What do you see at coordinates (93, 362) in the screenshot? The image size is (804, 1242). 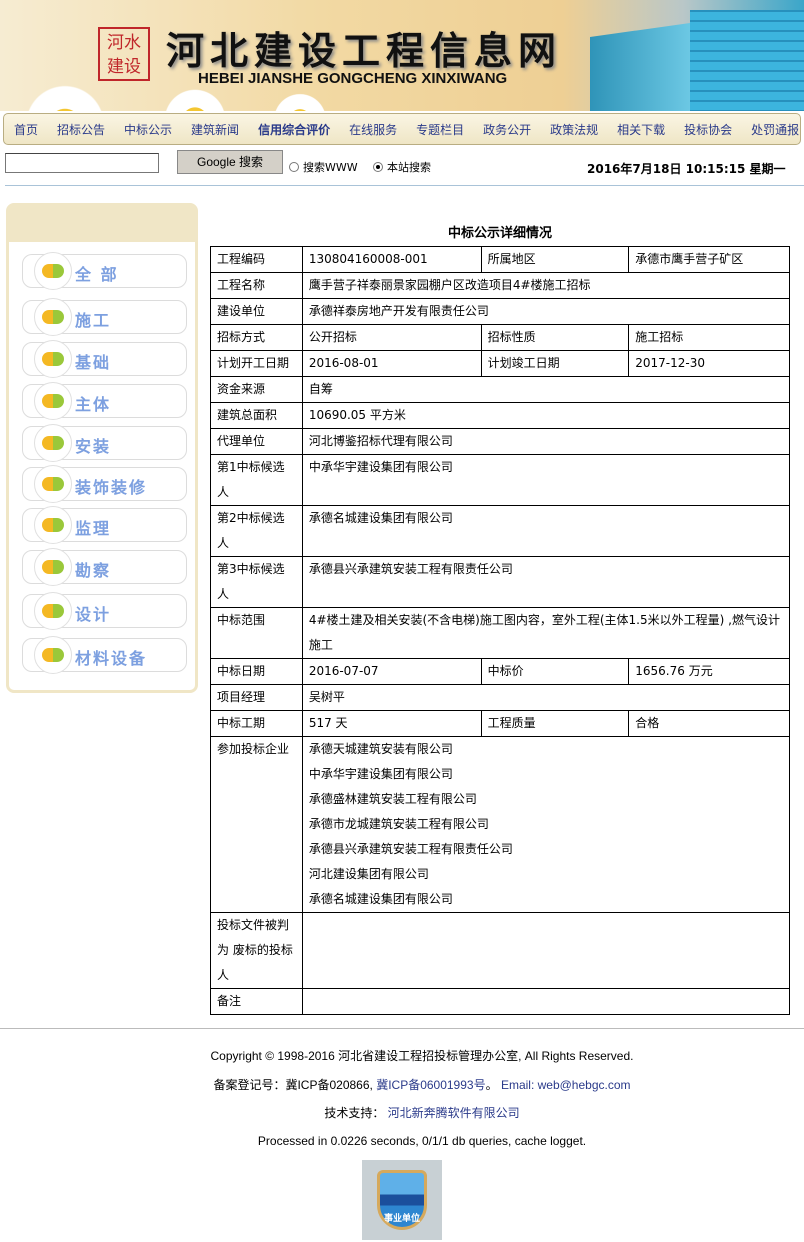 I see `sidebar-item-label: 基础` at bounding box center [93, 362].